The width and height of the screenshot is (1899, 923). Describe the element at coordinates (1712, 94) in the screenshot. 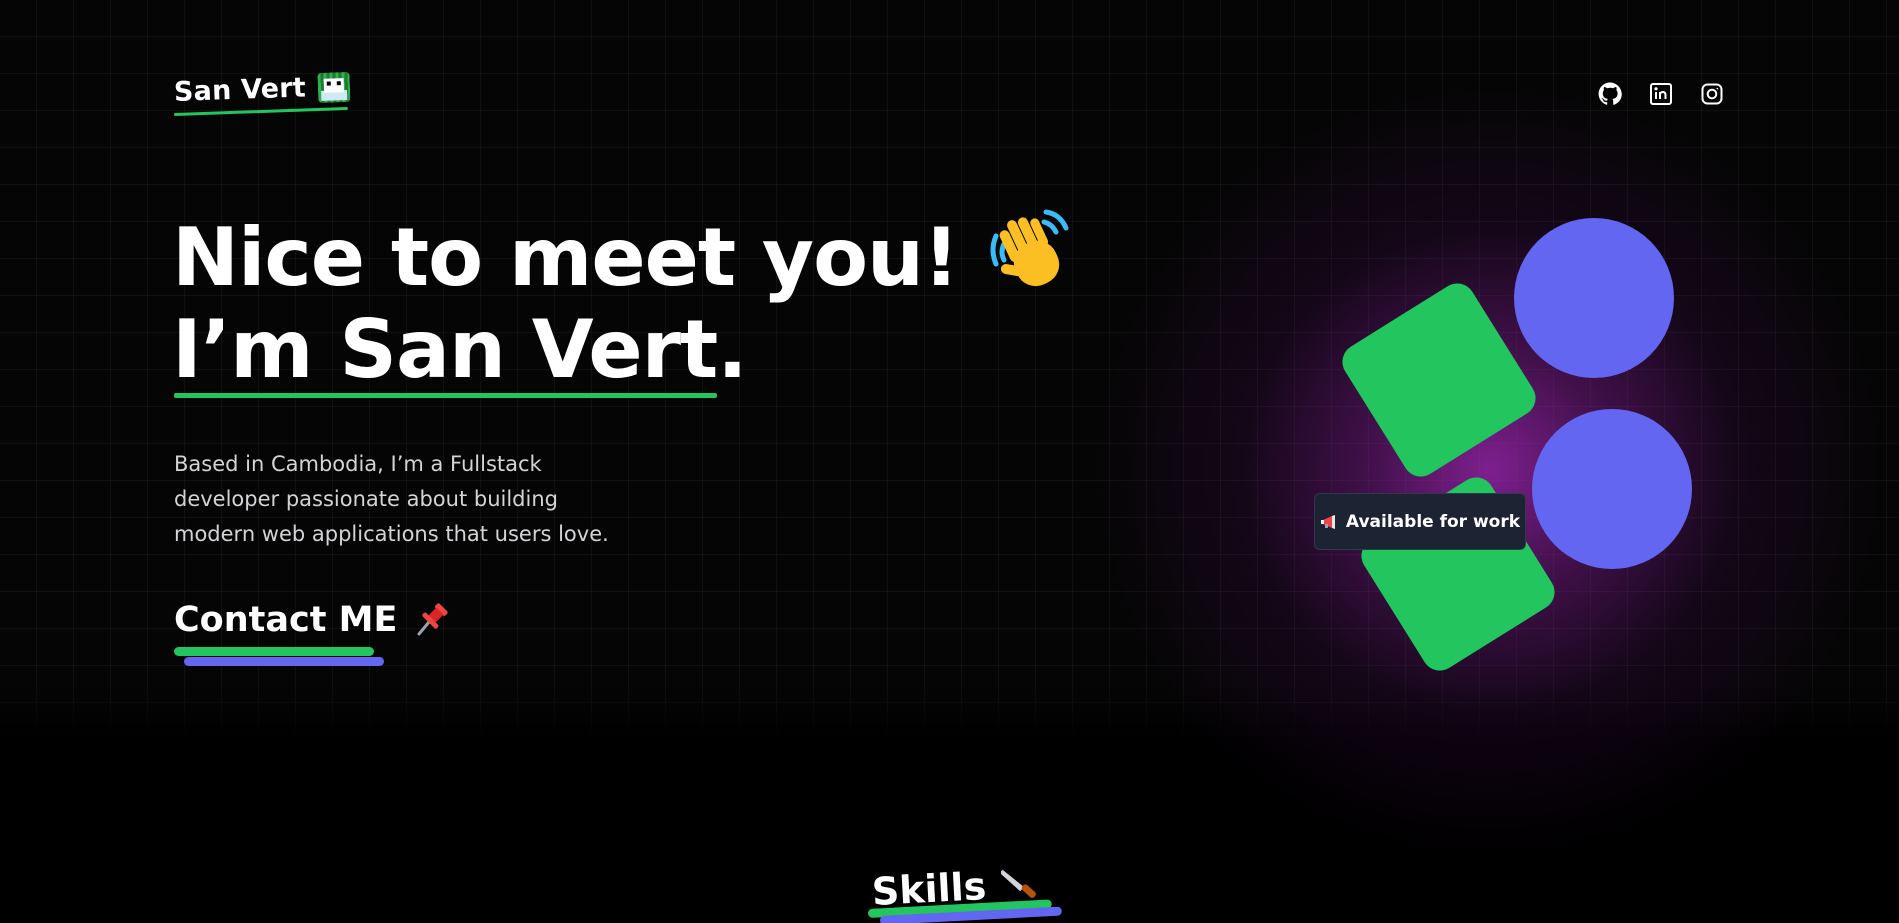

I see `instagram-icon` at that location.